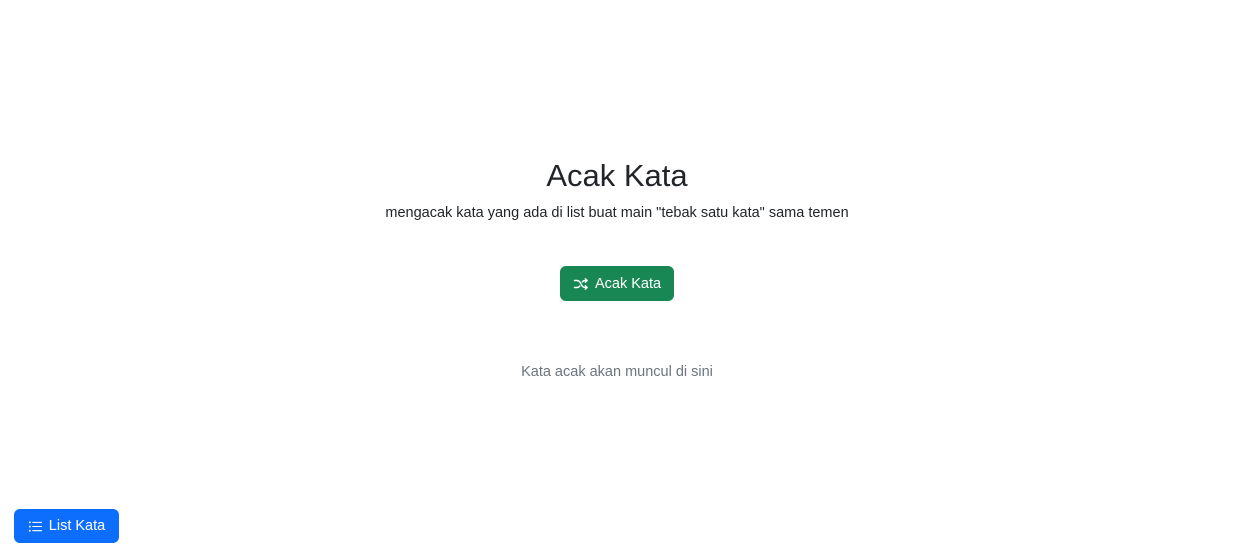 This screenshot has width=1234, height=557. Describe the element at coordinates (77, 526) in the screenshot. I see `word-list-label: List Kata` at that location.